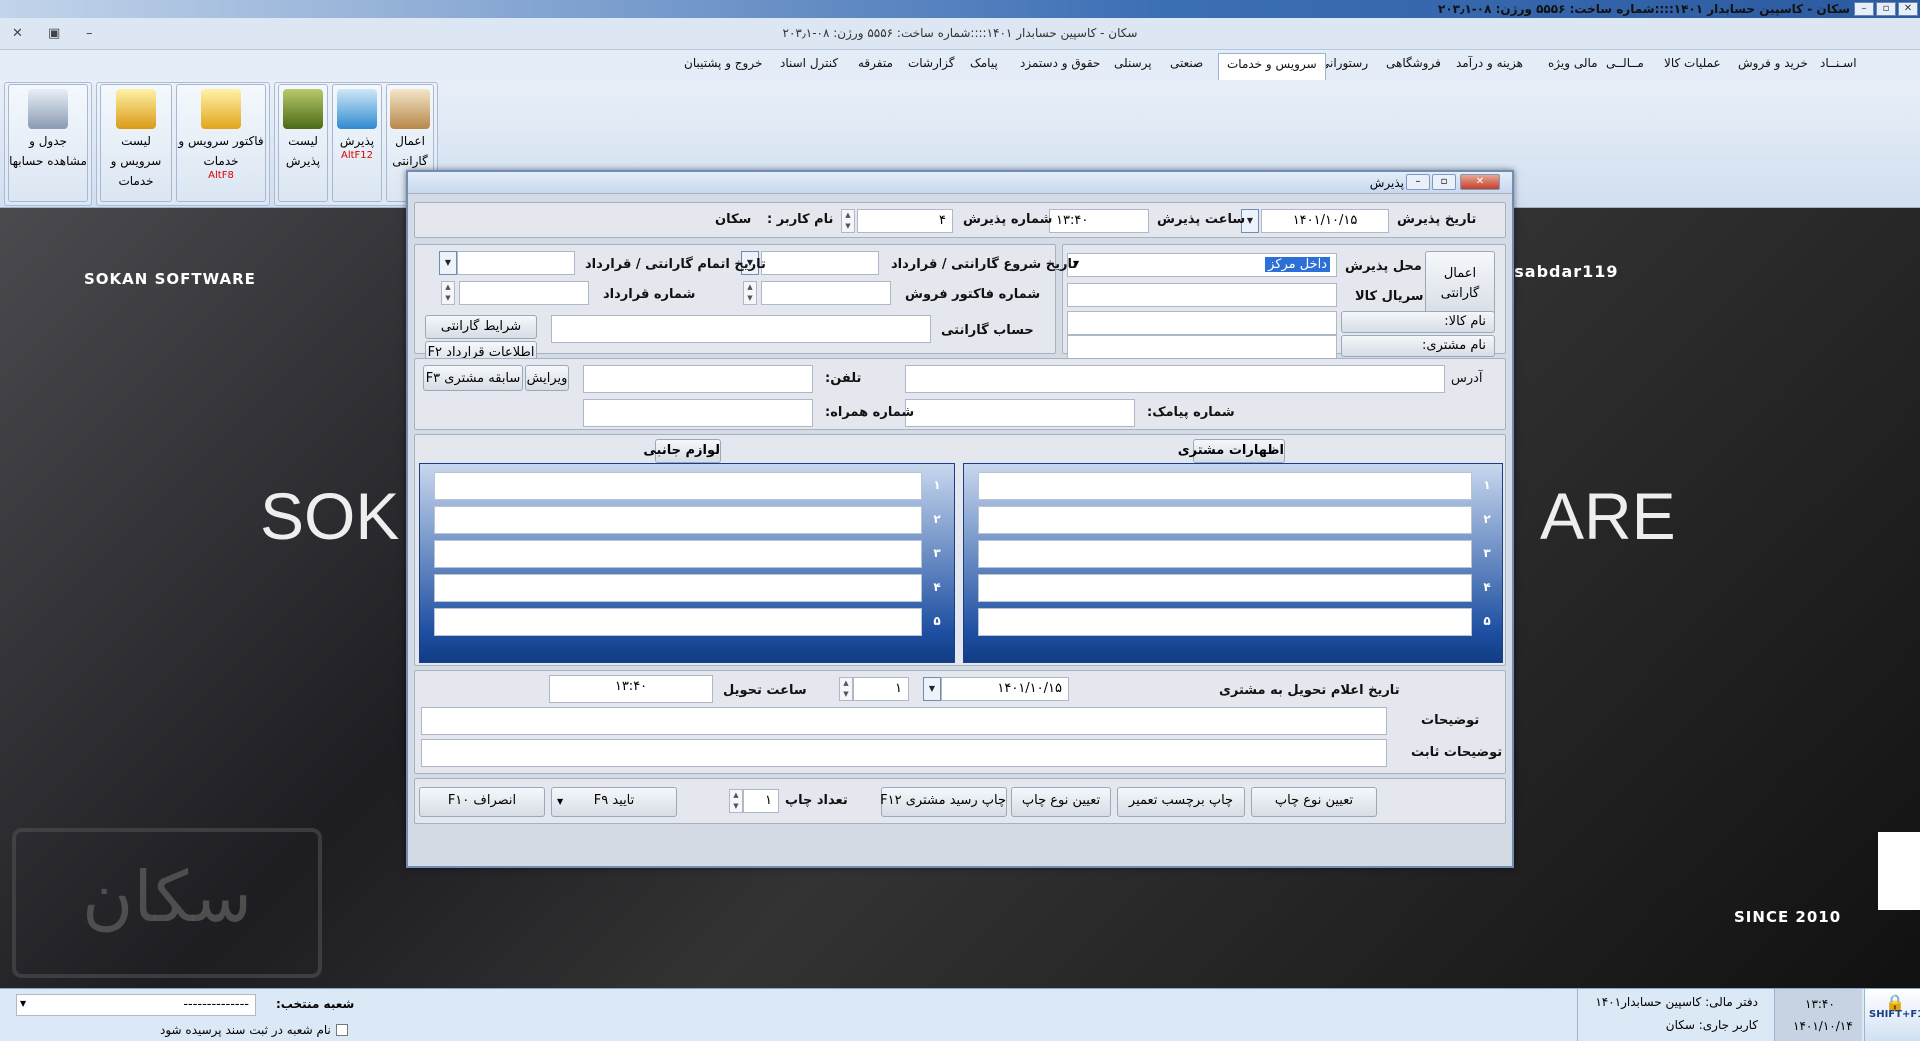 The image size is (1920, 1041). What do you see at coordinates (1383, 266) in the screenshot?
I see `location-label: محل پذیرش` at bounding box center [1383, 266].